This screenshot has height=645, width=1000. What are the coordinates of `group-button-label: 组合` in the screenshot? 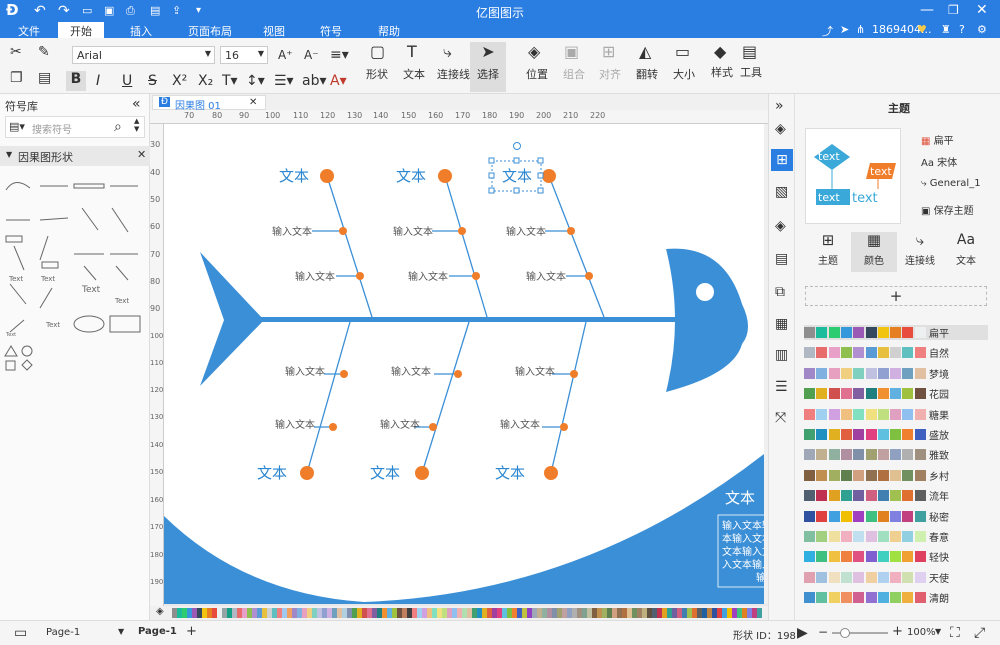 It's located at (574, 74).